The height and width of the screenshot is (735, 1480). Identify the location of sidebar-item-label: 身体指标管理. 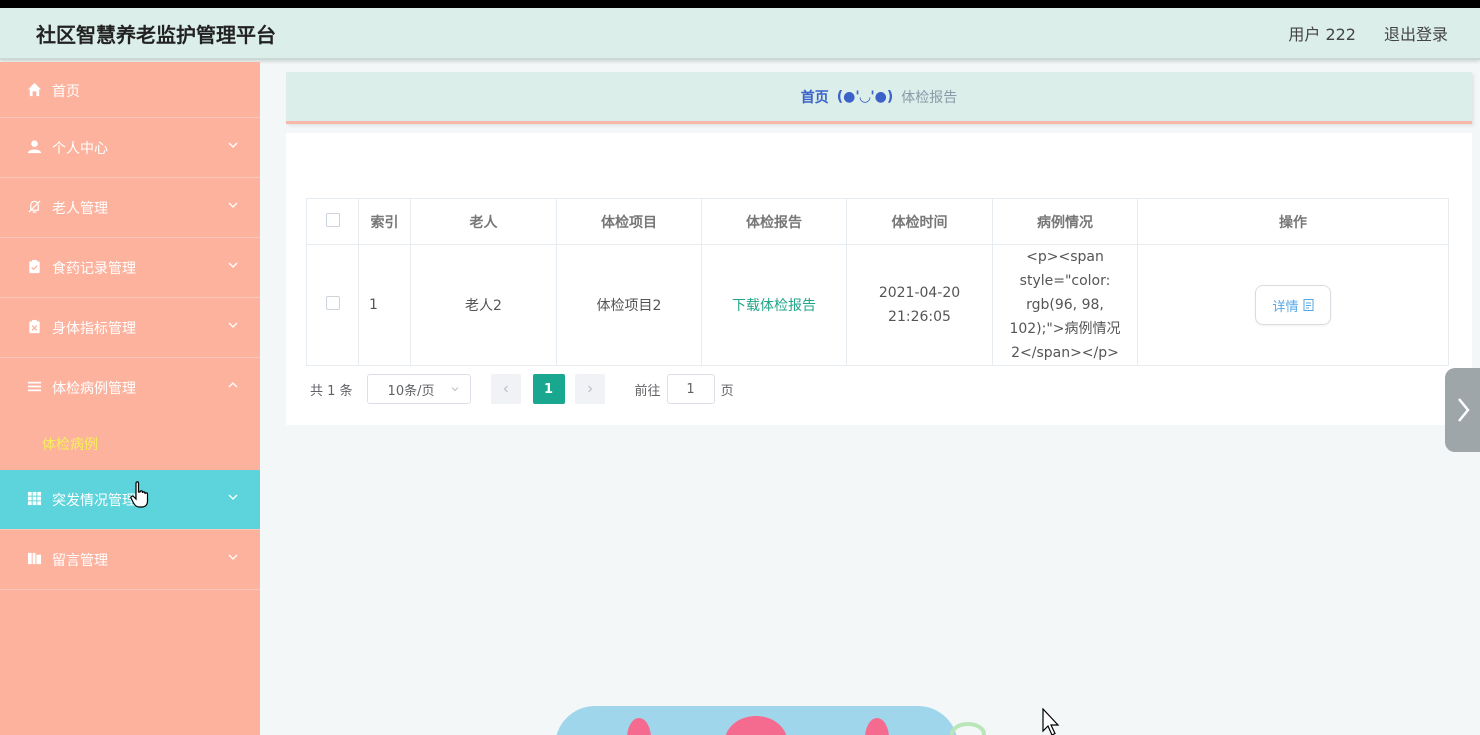
(94, 329).